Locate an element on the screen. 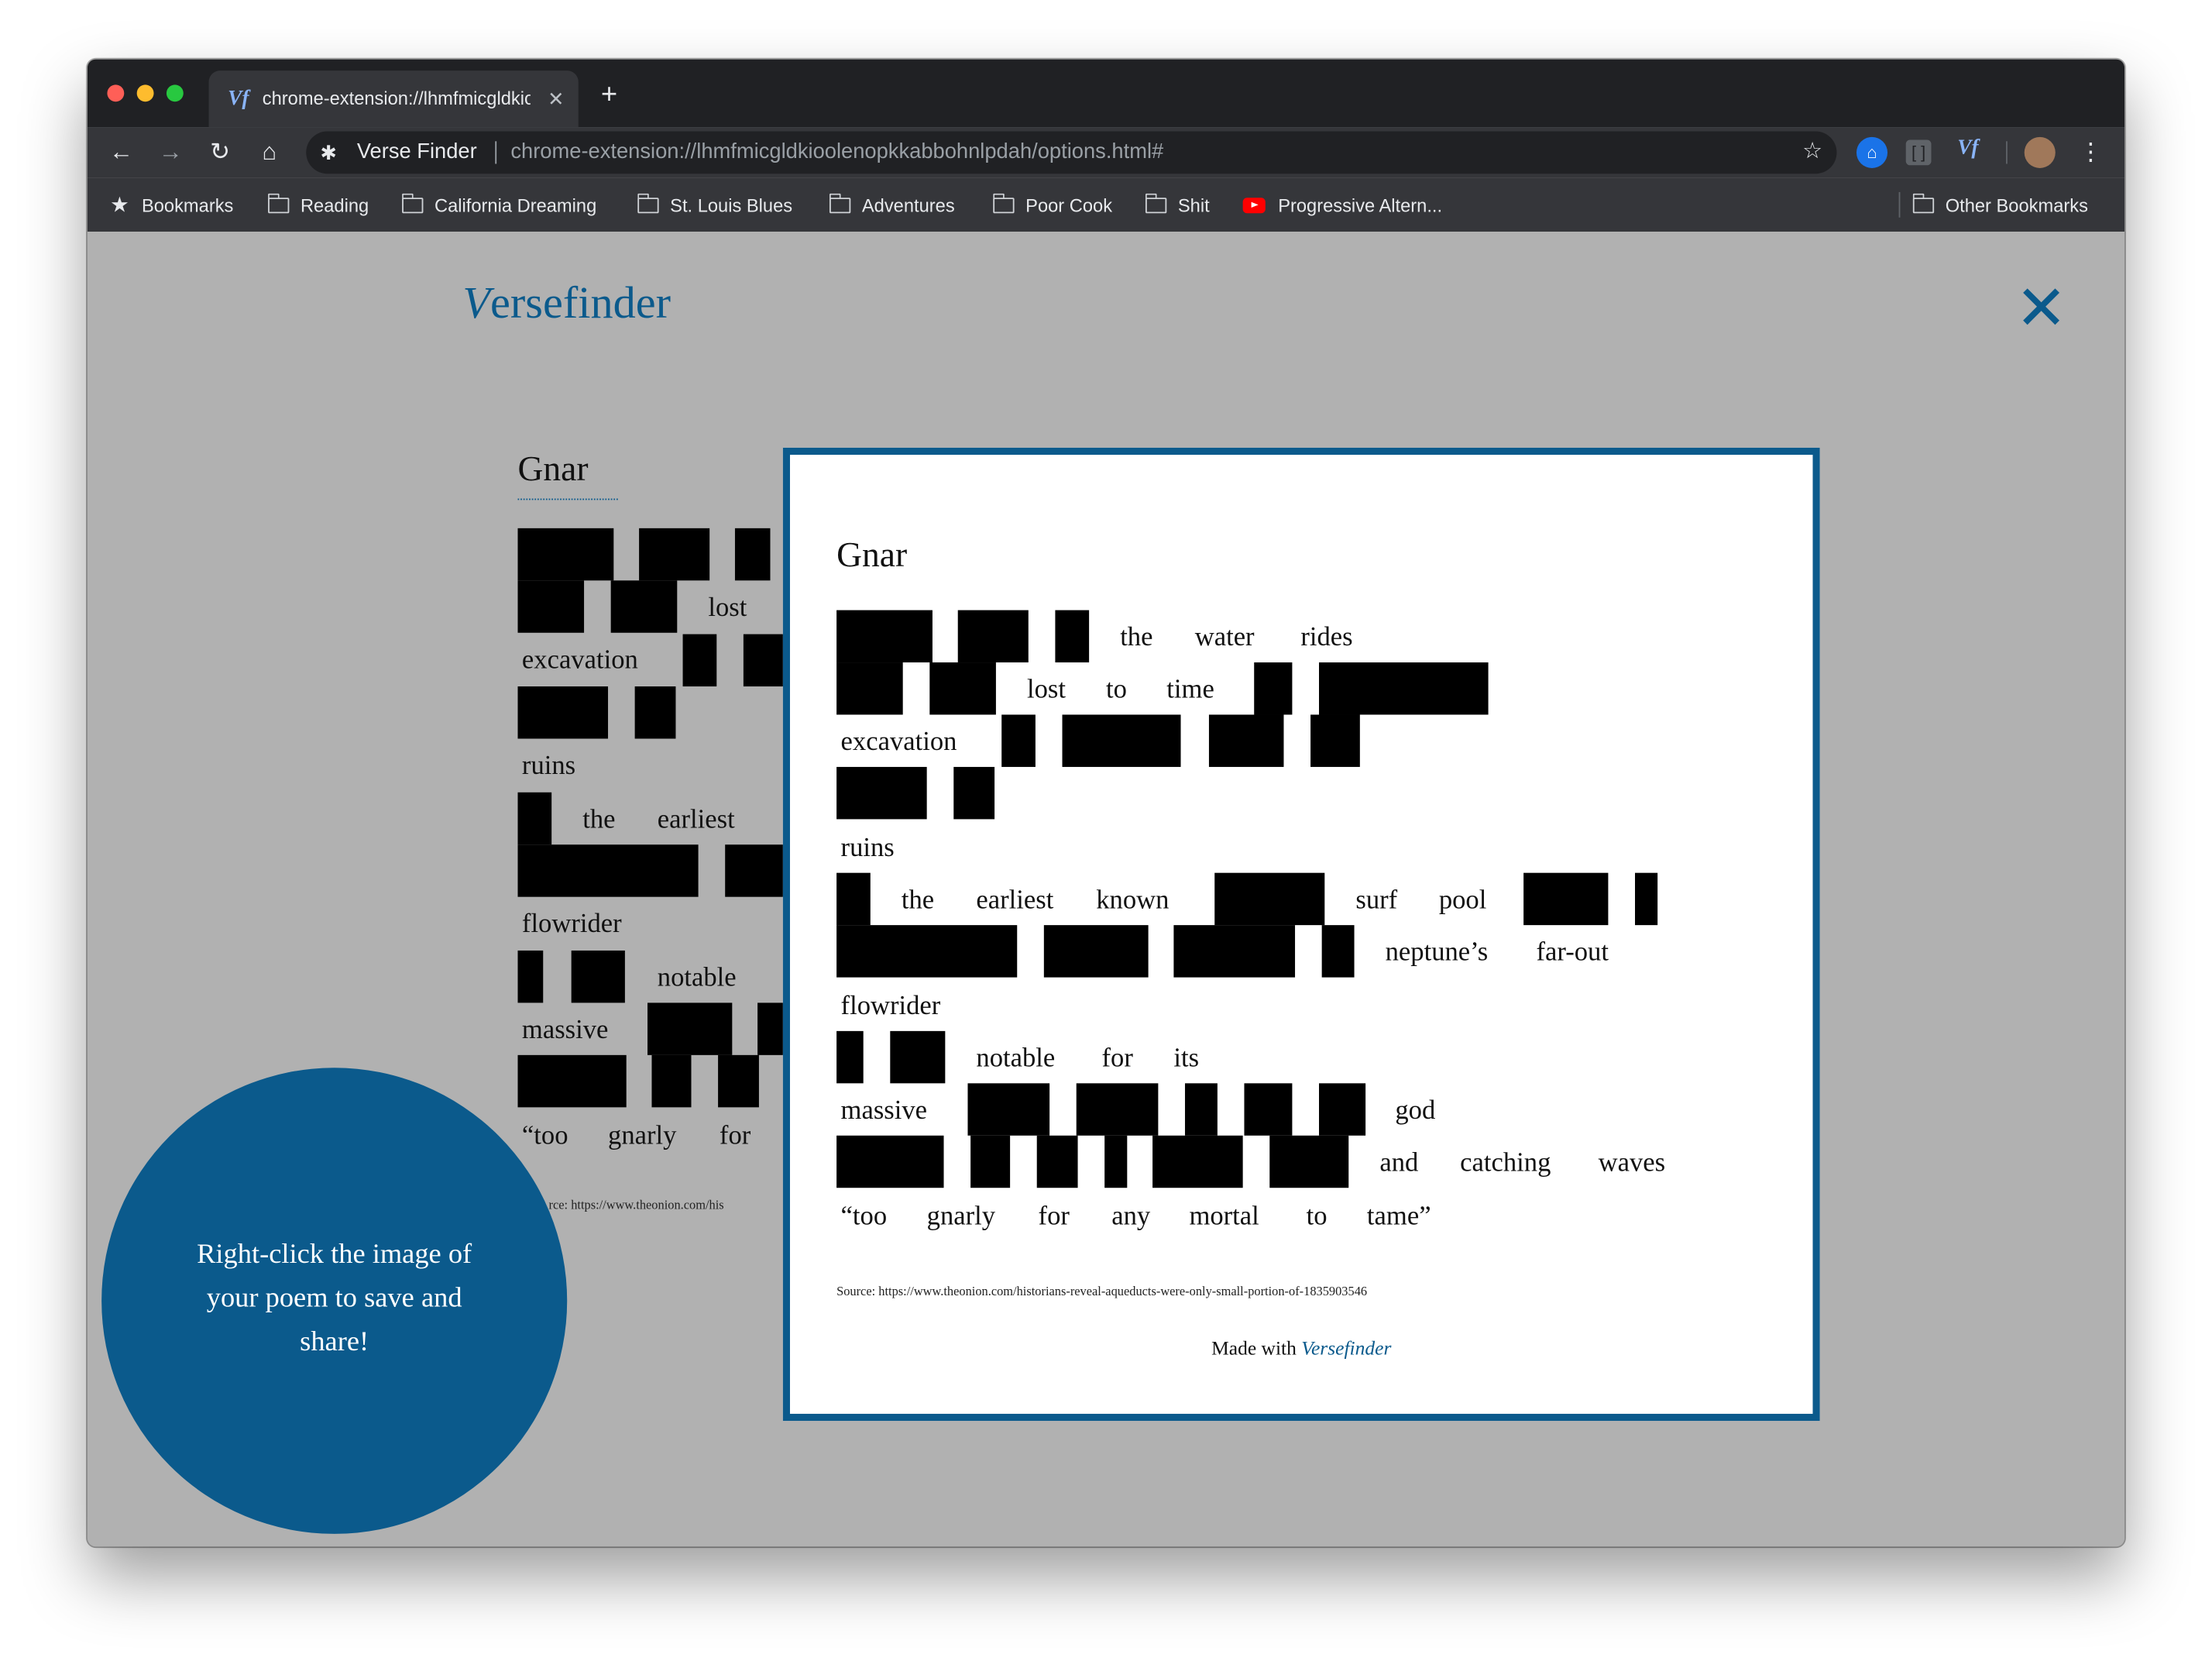 The image size is (2212, 1661). bookmark-label: California Dreaming is located at coordinates (515, 205).